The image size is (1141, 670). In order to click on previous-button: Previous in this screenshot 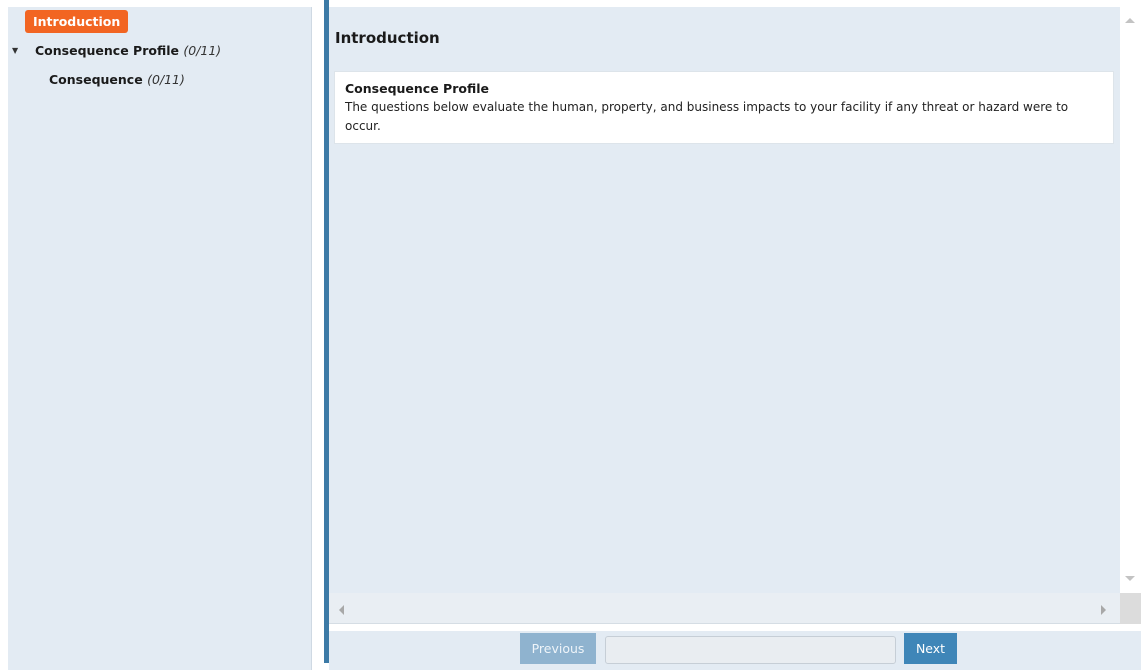, I will do `click(558, 648)`.